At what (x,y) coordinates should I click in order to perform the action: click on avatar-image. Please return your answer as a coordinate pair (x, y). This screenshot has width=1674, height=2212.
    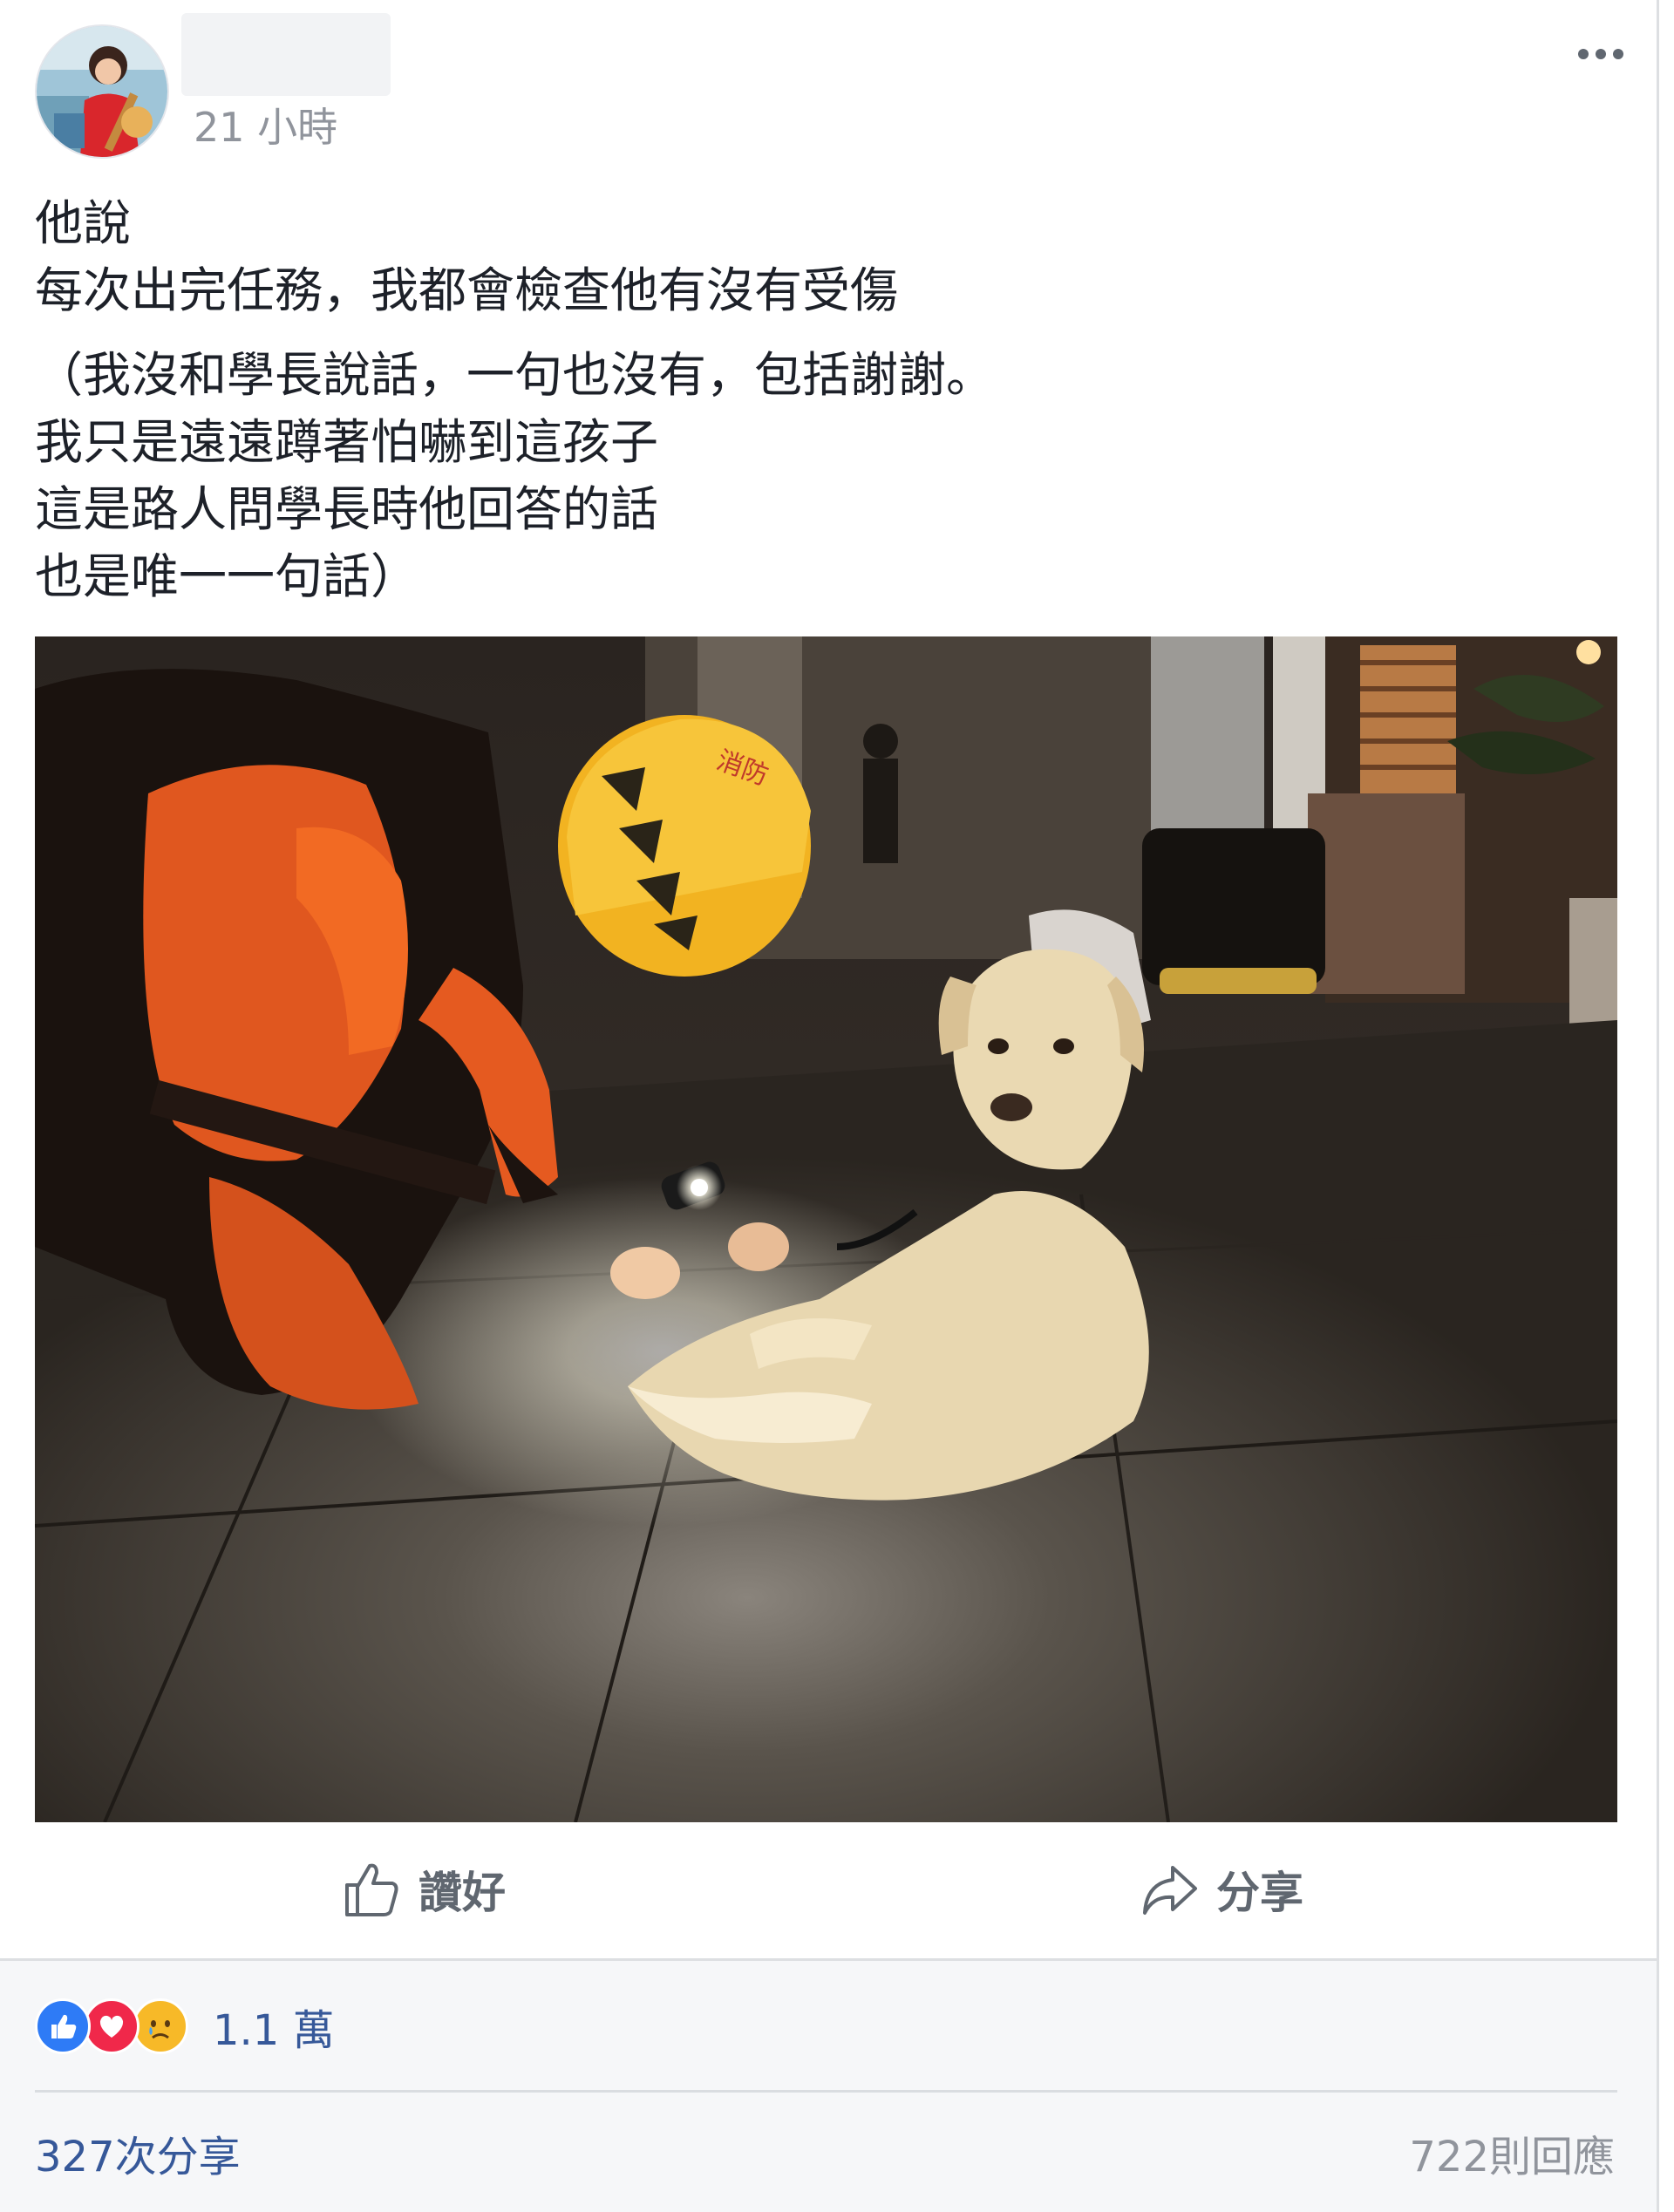
    Looking at the image, I should click on (102, 91).